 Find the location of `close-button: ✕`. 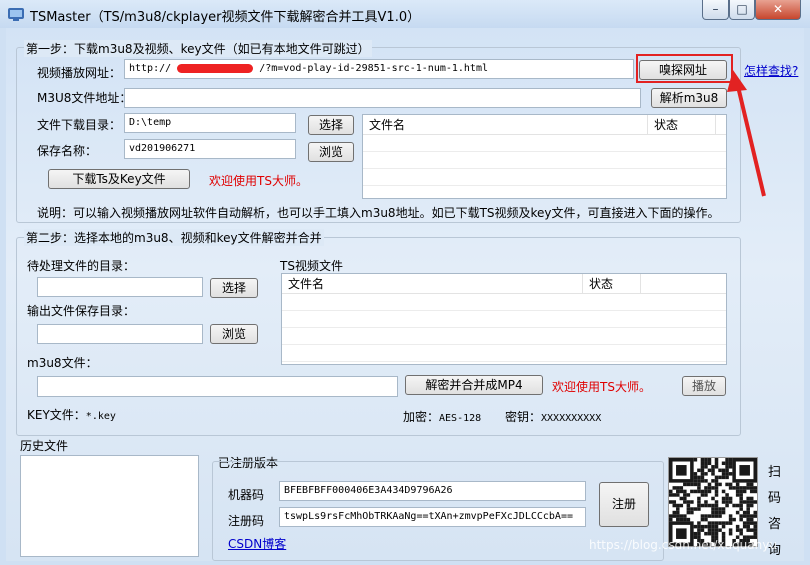

close-button: ✕ is located at coordinates (778, 10).